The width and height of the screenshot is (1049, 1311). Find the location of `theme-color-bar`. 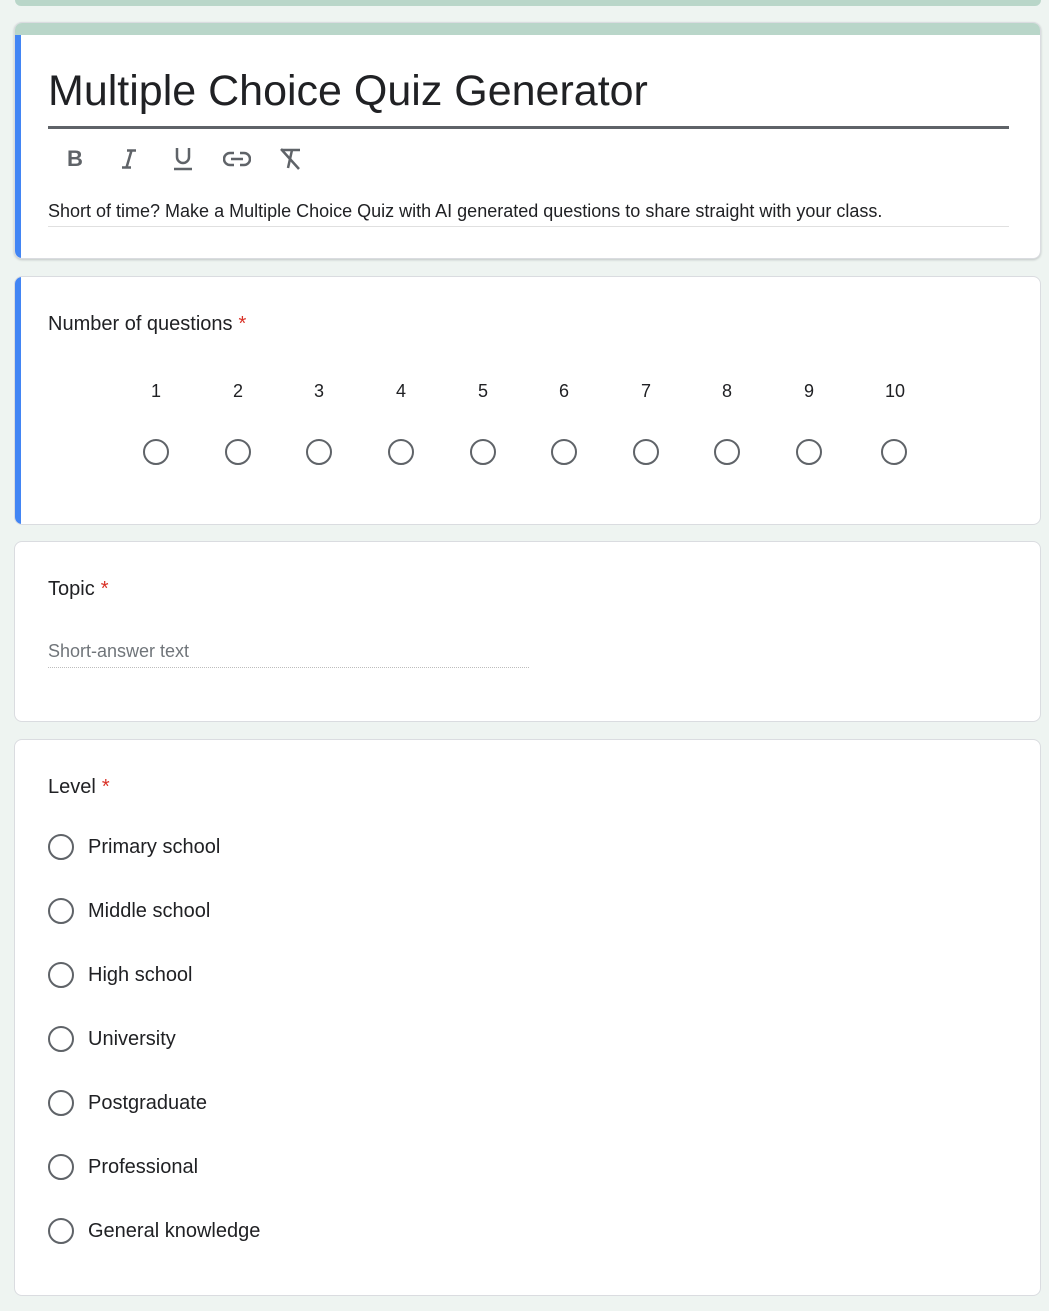

theme-color-bar is located at coordinates (527, 29).